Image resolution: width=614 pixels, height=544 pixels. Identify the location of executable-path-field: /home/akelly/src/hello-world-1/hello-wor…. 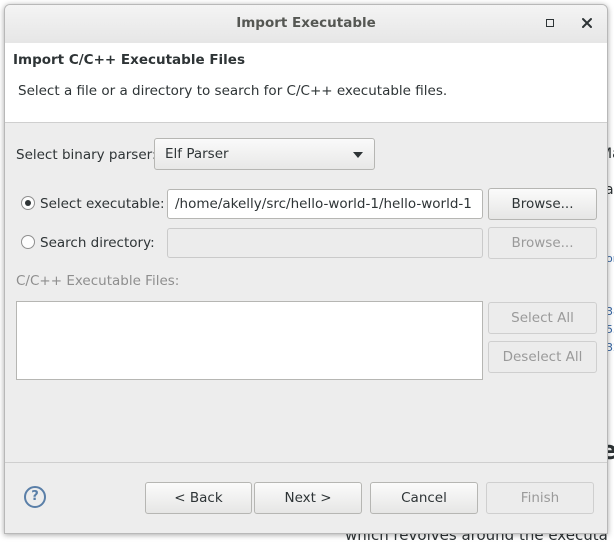
(325, 204).